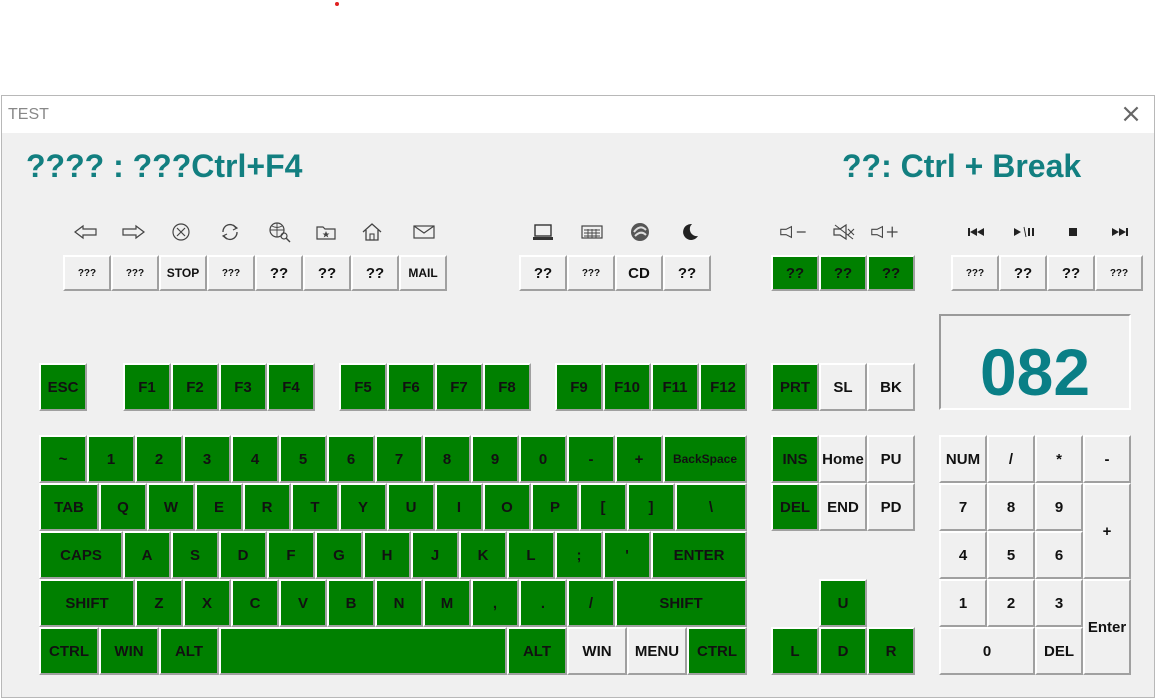  I want to click on key-f4: F4, so click(291, 387).